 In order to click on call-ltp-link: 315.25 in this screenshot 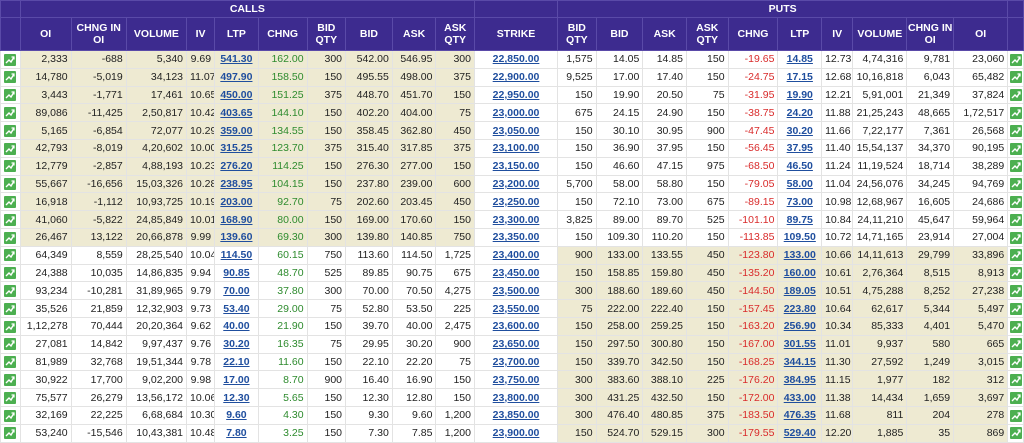, I will do `click(236, 148)`.